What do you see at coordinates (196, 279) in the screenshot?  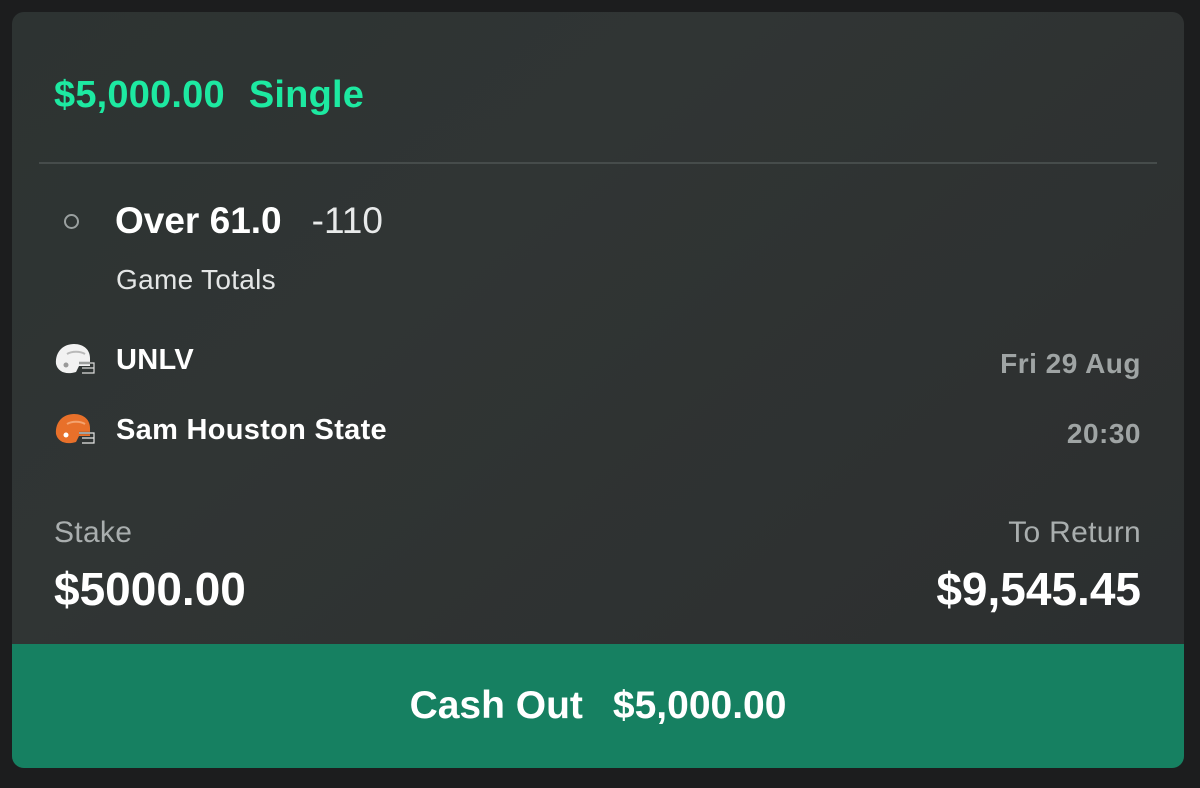 I see `market-name: Game Totals` at bounding box center [196, 279].